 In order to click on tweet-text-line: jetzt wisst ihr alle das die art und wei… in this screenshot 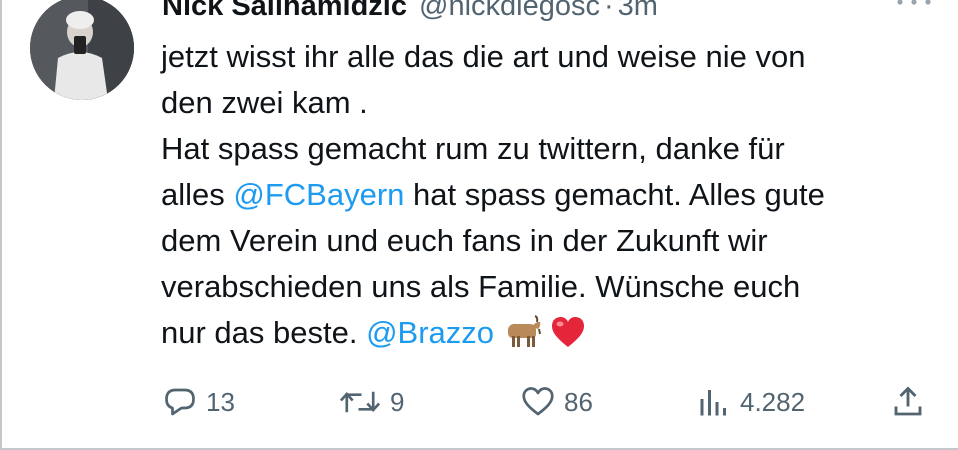, I will do `click(551, 57)`.